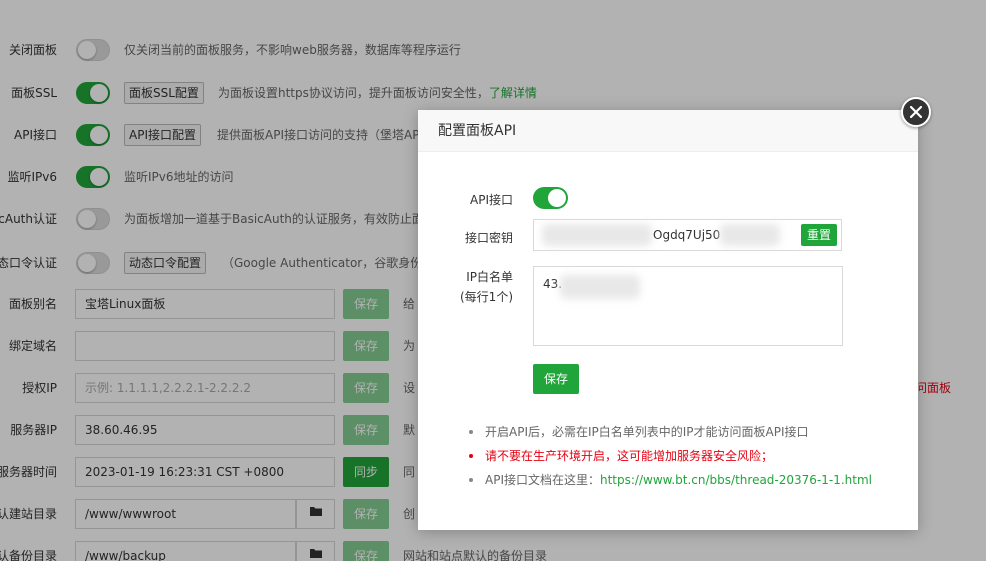  I want to click on ip-whitelist-hint: (每行1个), so click(486, 297).